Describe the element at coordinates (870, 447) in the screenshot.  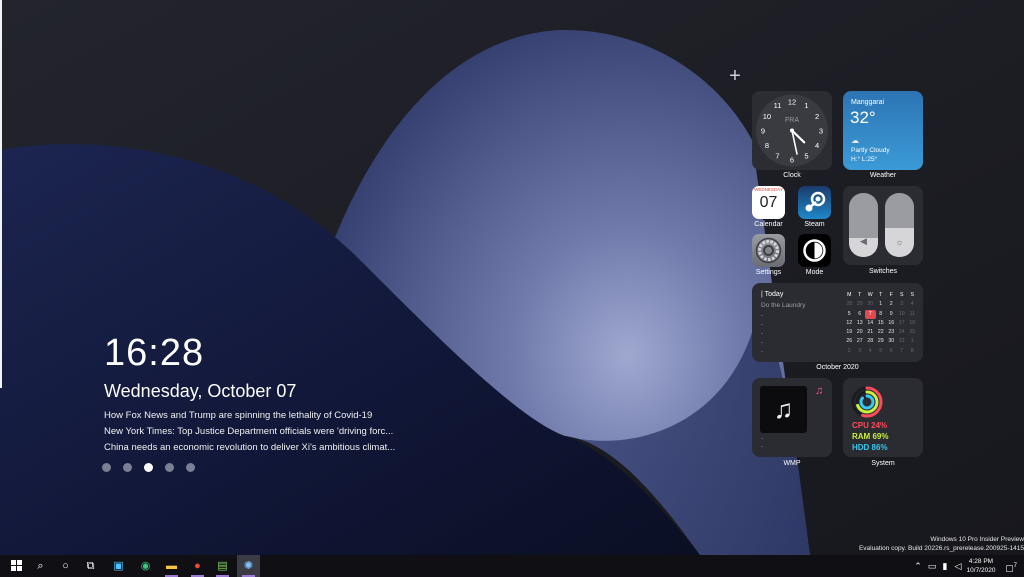
I see `hdd-usage: HDD 86%` at that location.